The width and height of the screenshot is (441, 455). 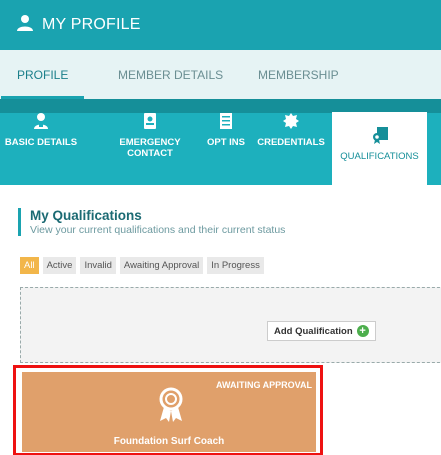 What do you see at coordinates (235, 265) in the screenshot?
I see `filter-in-progress: In Progress` at bounding box center [235, 265].